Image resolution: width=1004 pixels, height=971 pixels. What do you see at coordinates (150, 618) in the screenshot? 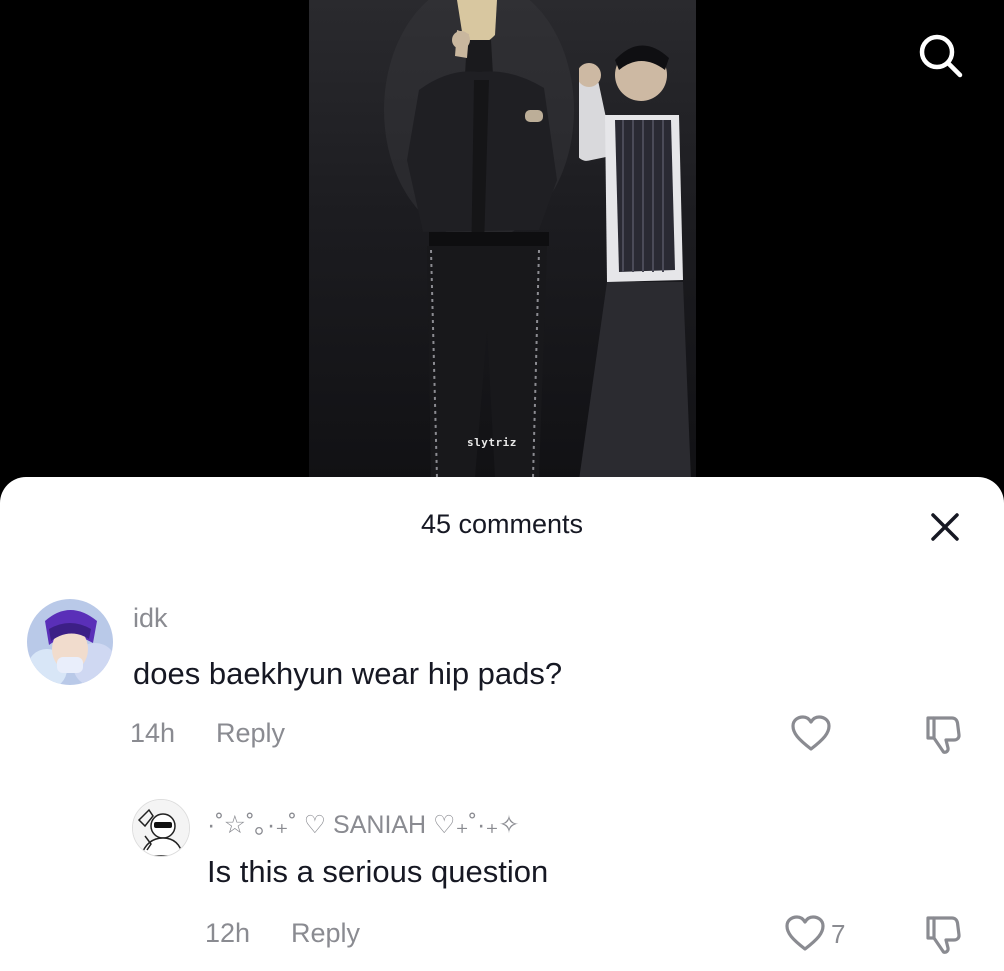
I see `comment-username: idk` at bounding box center [150, 618].